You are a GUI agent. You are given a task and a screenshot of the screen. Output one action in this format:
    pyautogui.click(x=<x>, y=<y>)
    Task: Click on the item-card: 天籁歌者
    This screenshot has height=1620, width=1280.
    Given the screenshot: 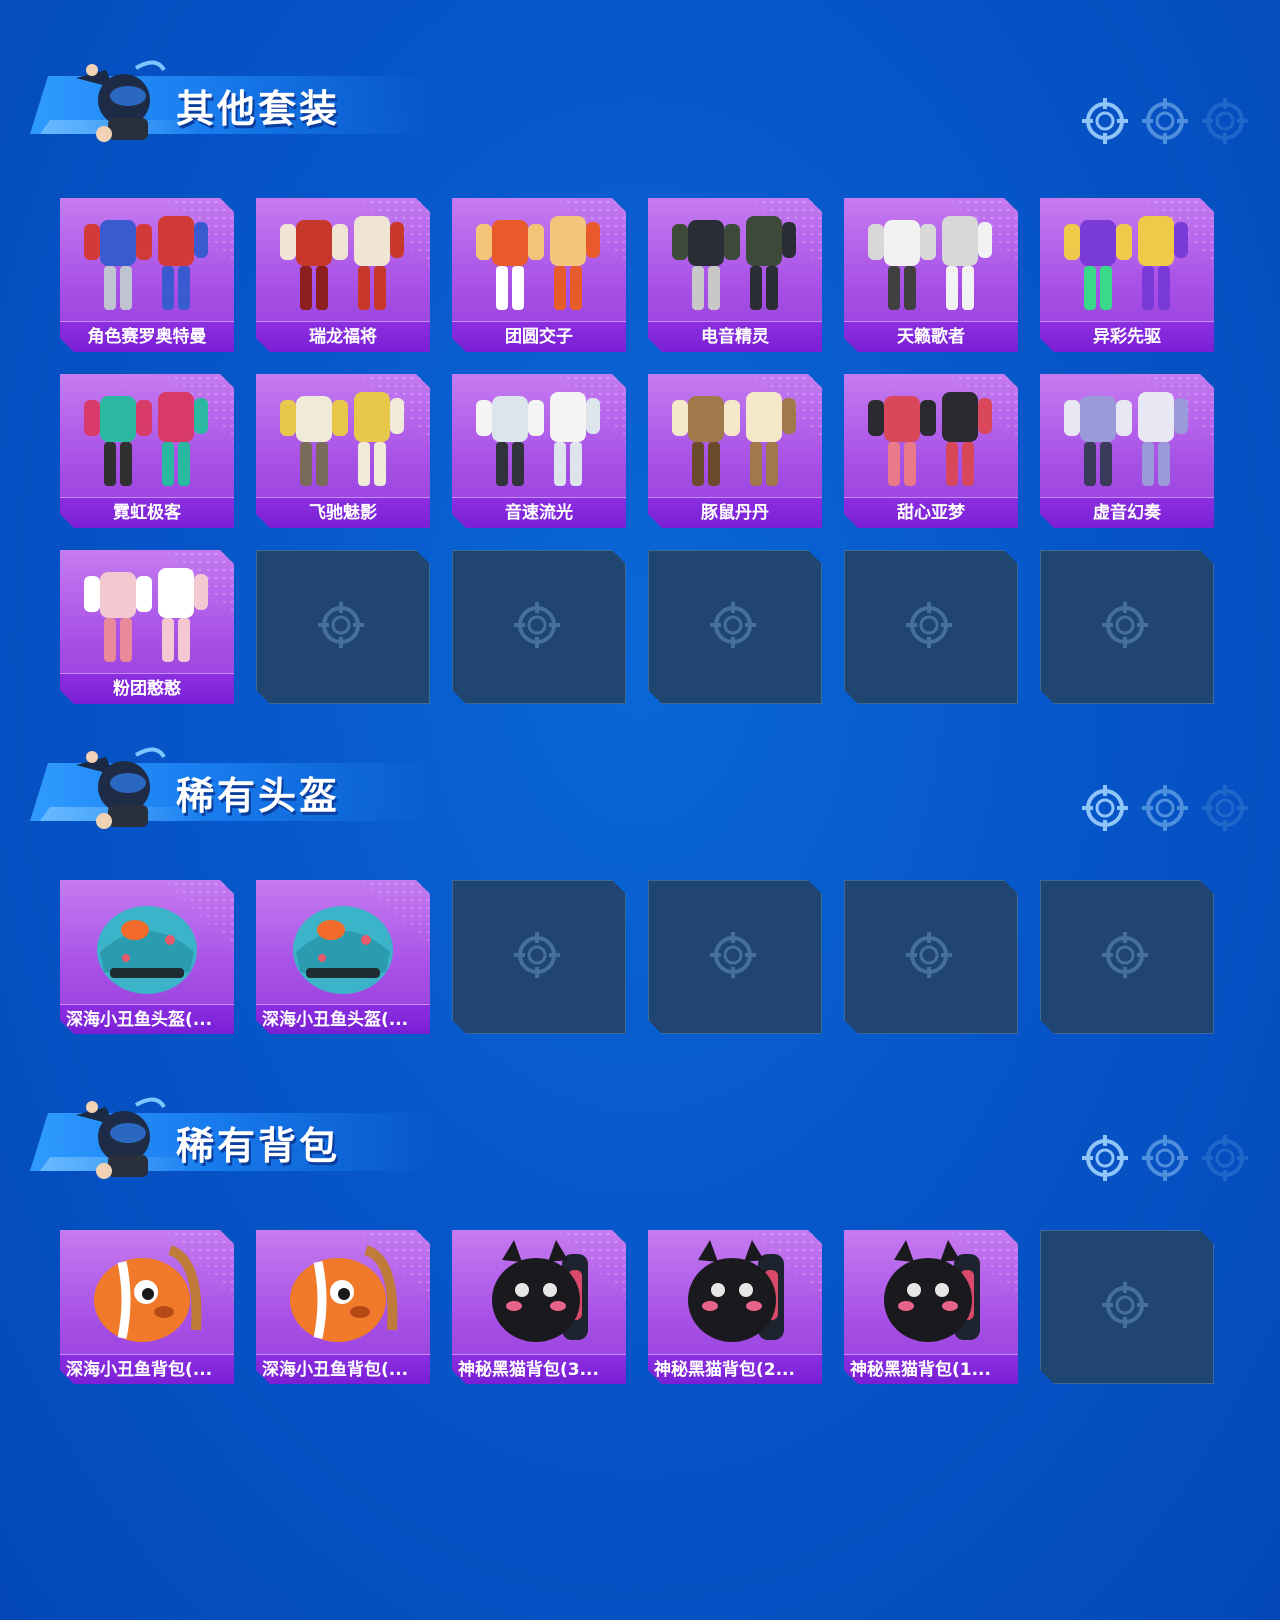 What is the action you would take?
    pyautogui.click(x=931, y=275)
    